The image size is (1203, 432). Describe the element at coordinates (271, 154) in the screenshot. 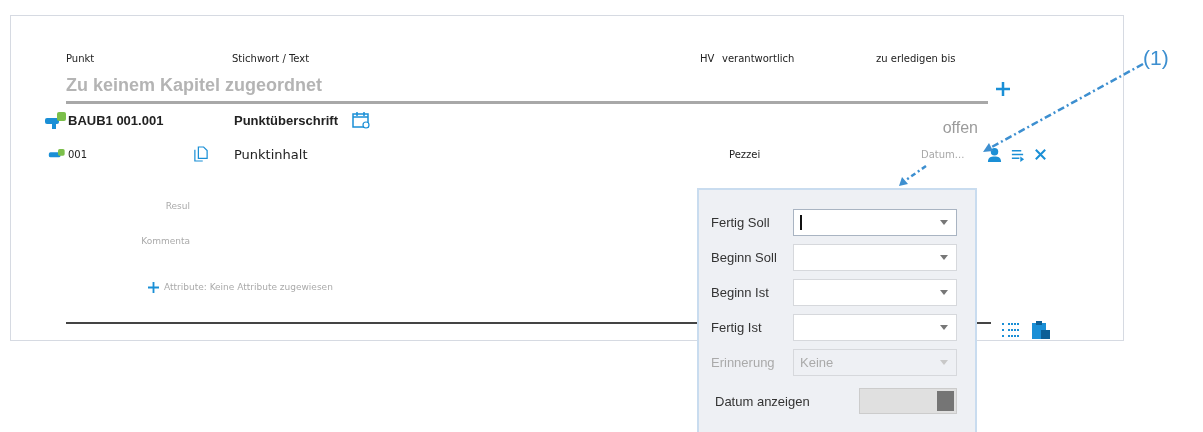

I see `point-content: Punktinhalt` at that location.